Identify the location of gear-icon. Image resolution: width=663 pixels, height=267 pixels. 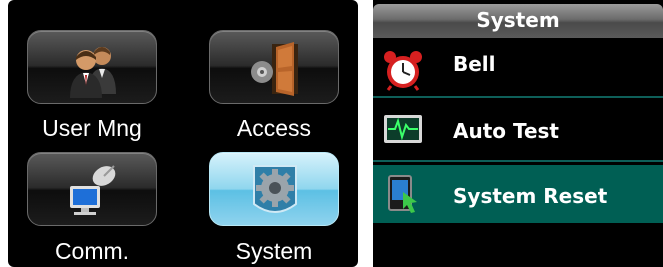
(275, 189).